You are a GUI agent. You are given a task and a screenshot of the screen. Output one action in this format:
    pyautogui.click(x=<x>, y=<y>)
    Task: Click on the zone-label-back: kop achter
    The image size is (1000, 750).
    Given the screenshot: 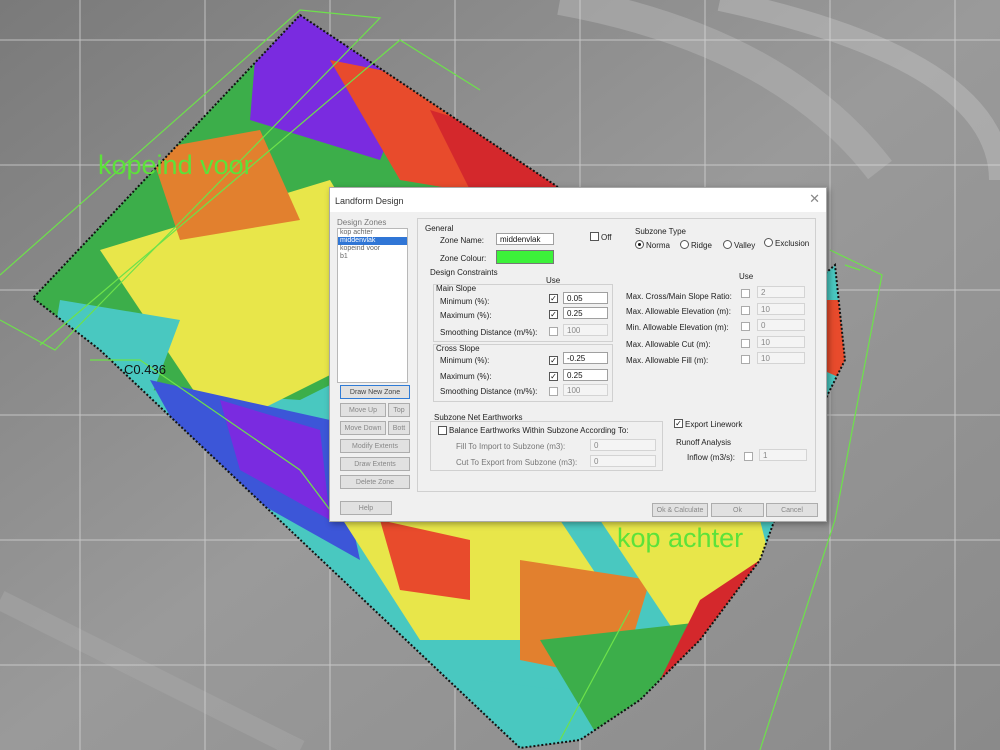 What is the action you would take?
    pyautogui.click(x=680, y=538)
    